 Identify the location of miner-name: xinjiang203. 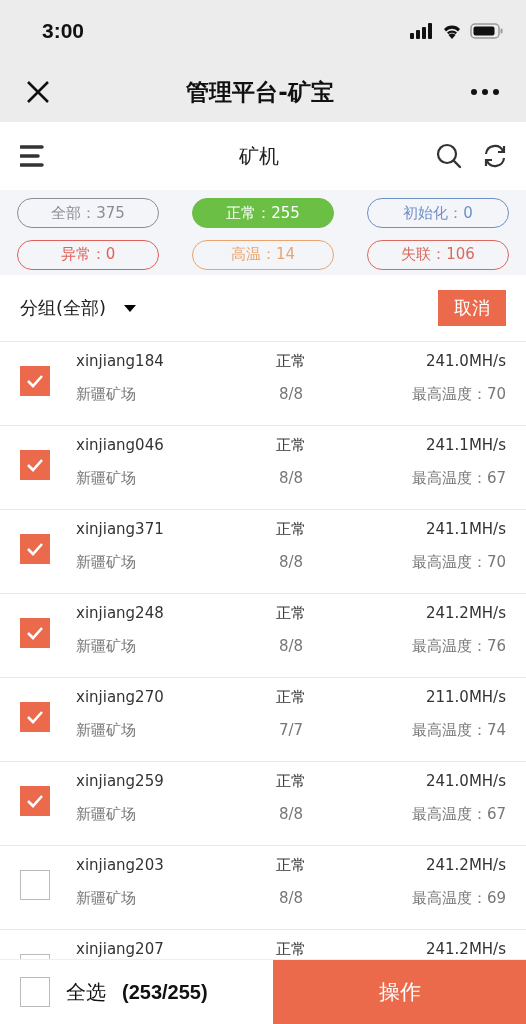
(120, 865).